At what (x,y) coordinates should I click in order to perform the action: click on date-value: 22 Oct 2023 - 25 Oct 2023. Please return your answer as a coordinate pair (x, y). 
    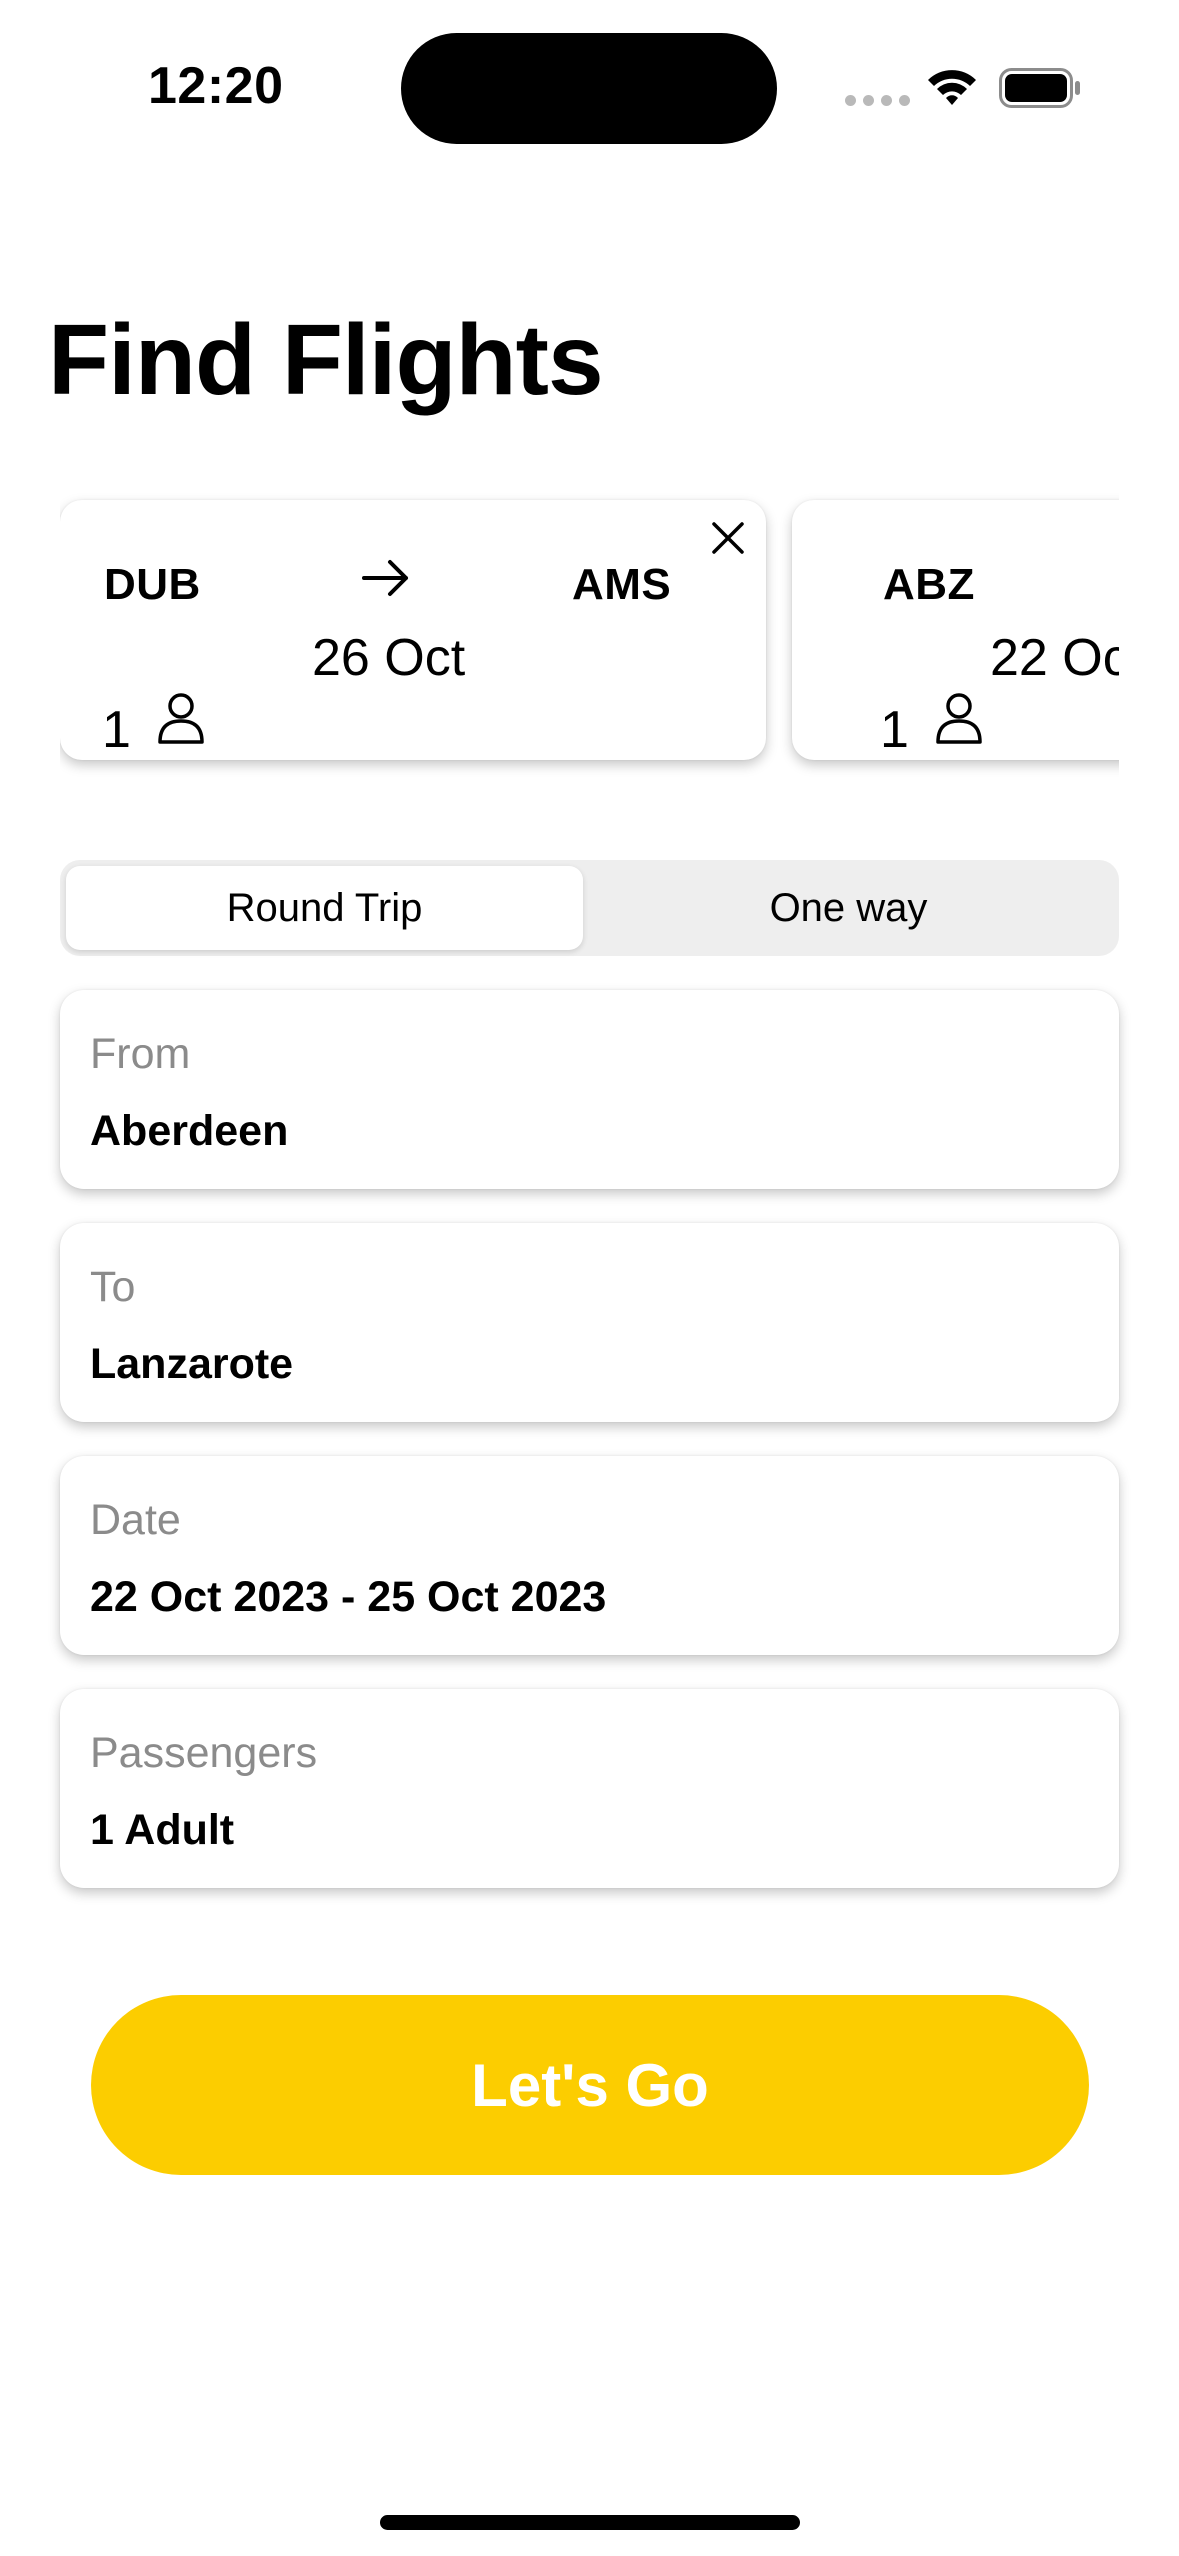
    Looking at the image, I should click on (348, 1597).